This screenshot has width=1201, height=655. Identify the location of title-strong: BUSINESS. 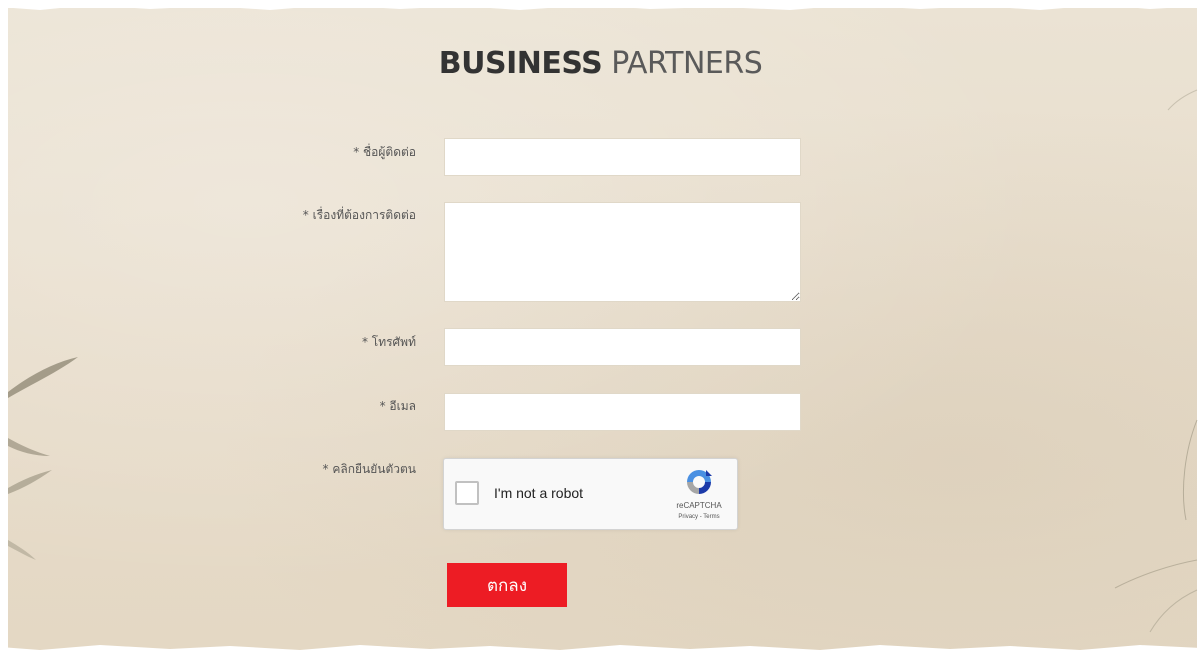
(520, 63).